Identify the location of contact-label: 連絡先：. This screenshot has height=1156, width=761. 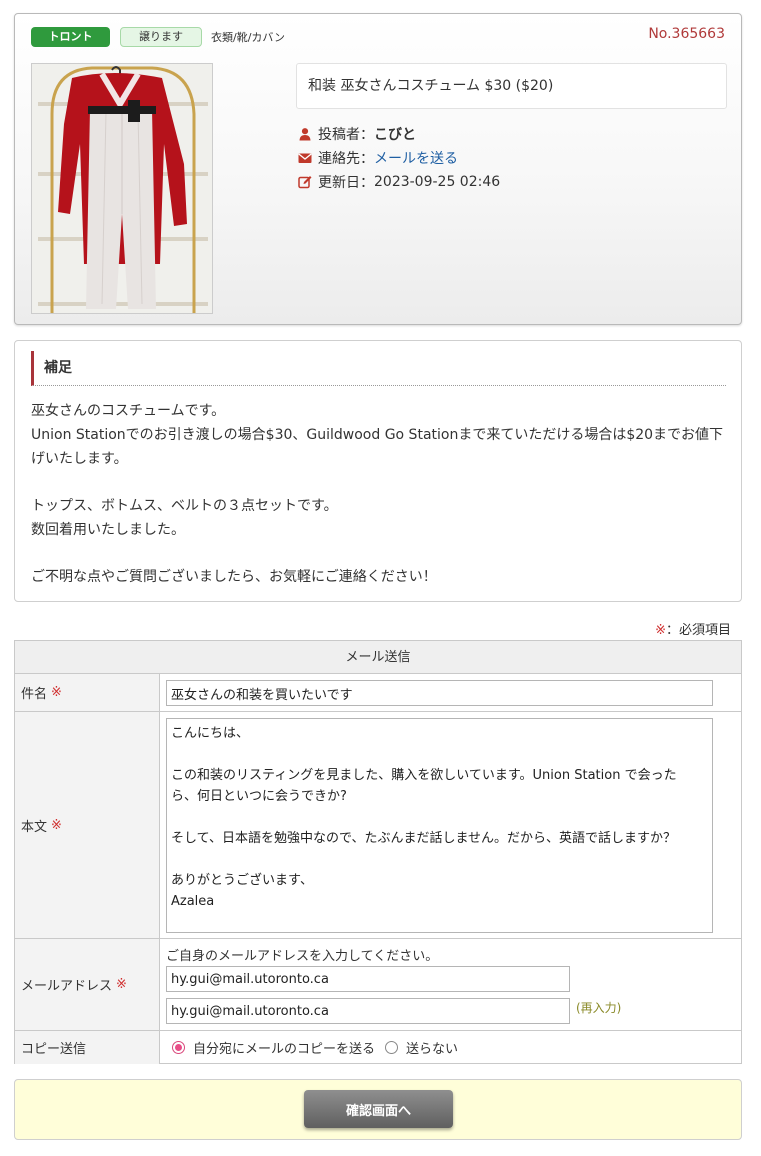
(346, 159).